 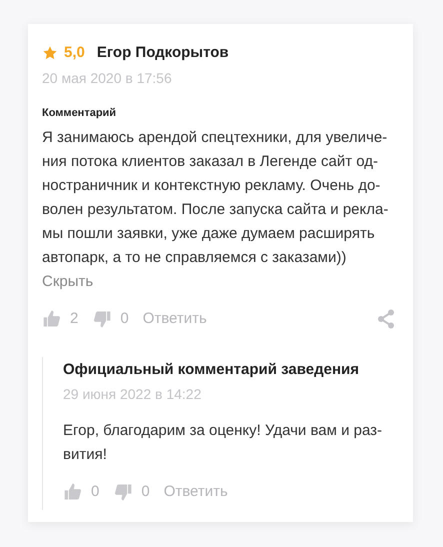 I want to click on star-icon, so click(x=50, y=53).